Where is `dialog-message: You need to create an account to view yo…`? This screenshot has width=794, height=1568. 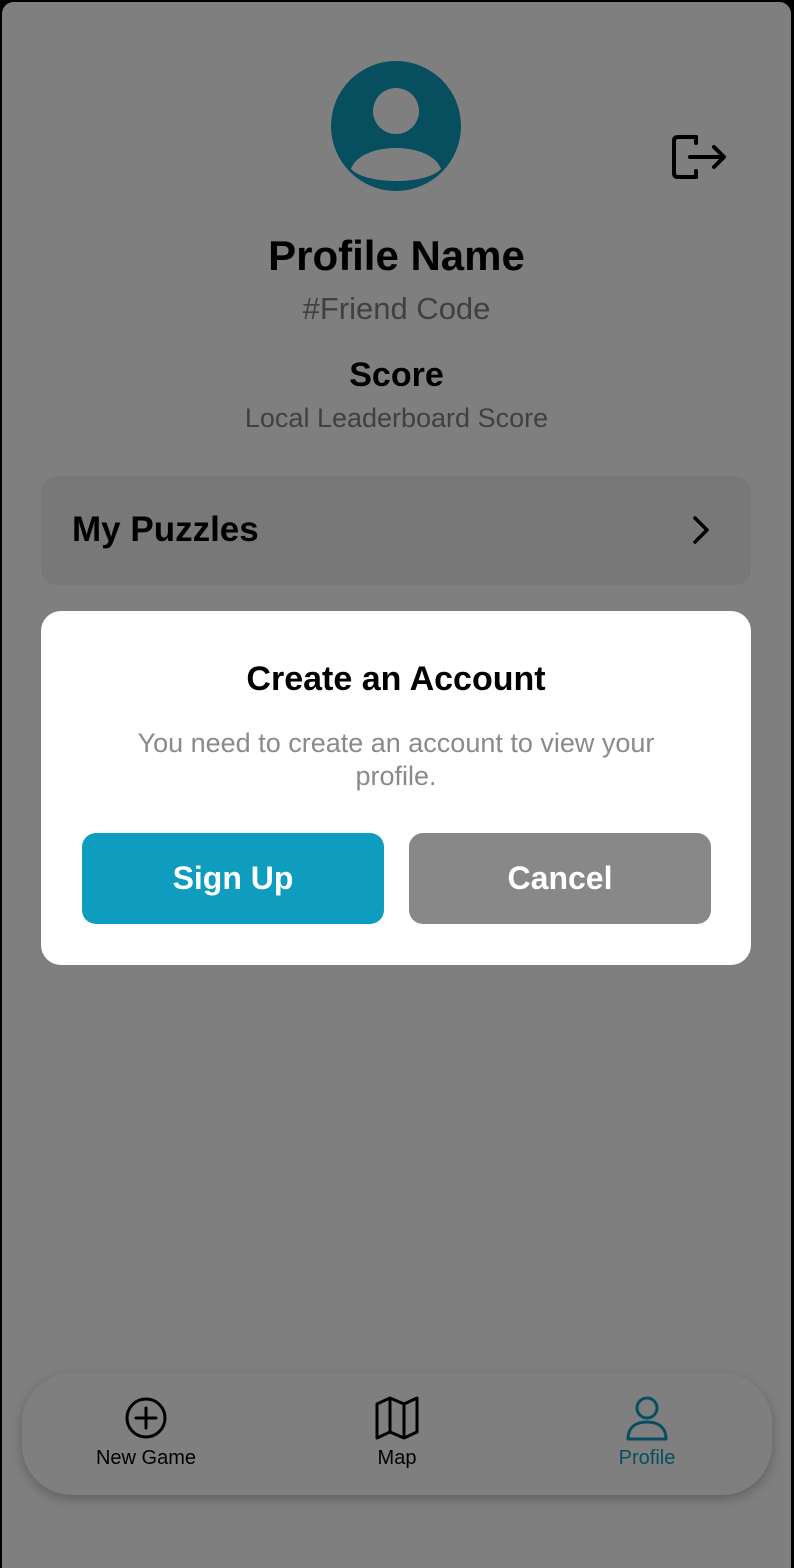
dialog-message: You need to create an account to view yo… is located at coordinates (396, 759).